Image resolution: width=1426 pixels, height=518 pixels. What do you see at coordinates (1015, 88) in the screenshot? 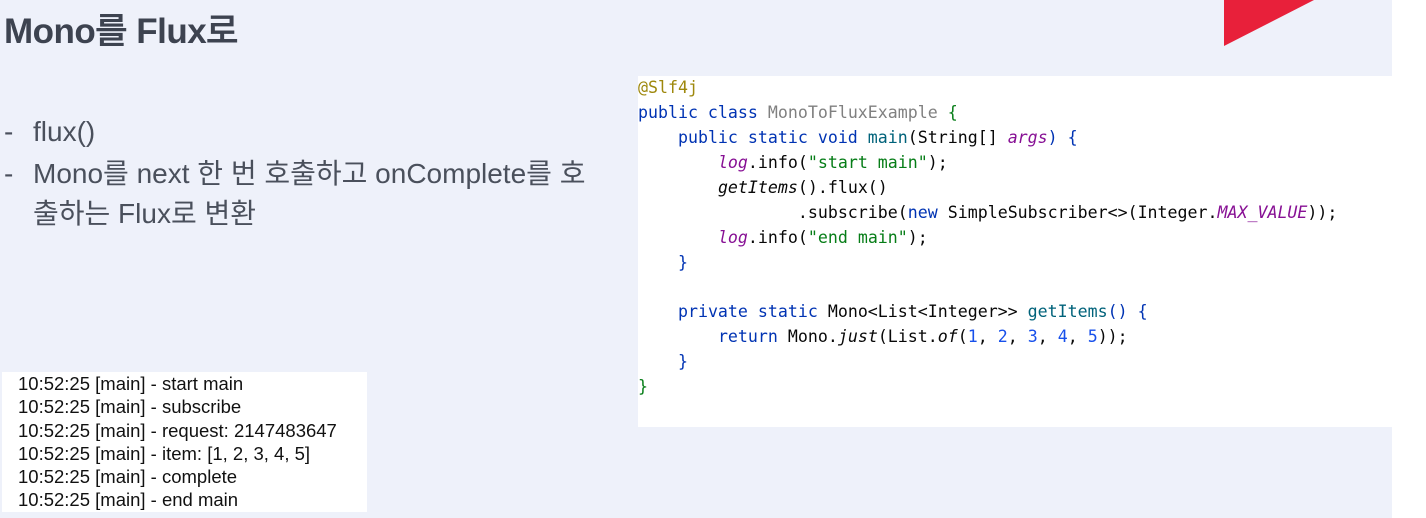
I see `code-line: @Slf4j` at bounding box center [1015, 88].